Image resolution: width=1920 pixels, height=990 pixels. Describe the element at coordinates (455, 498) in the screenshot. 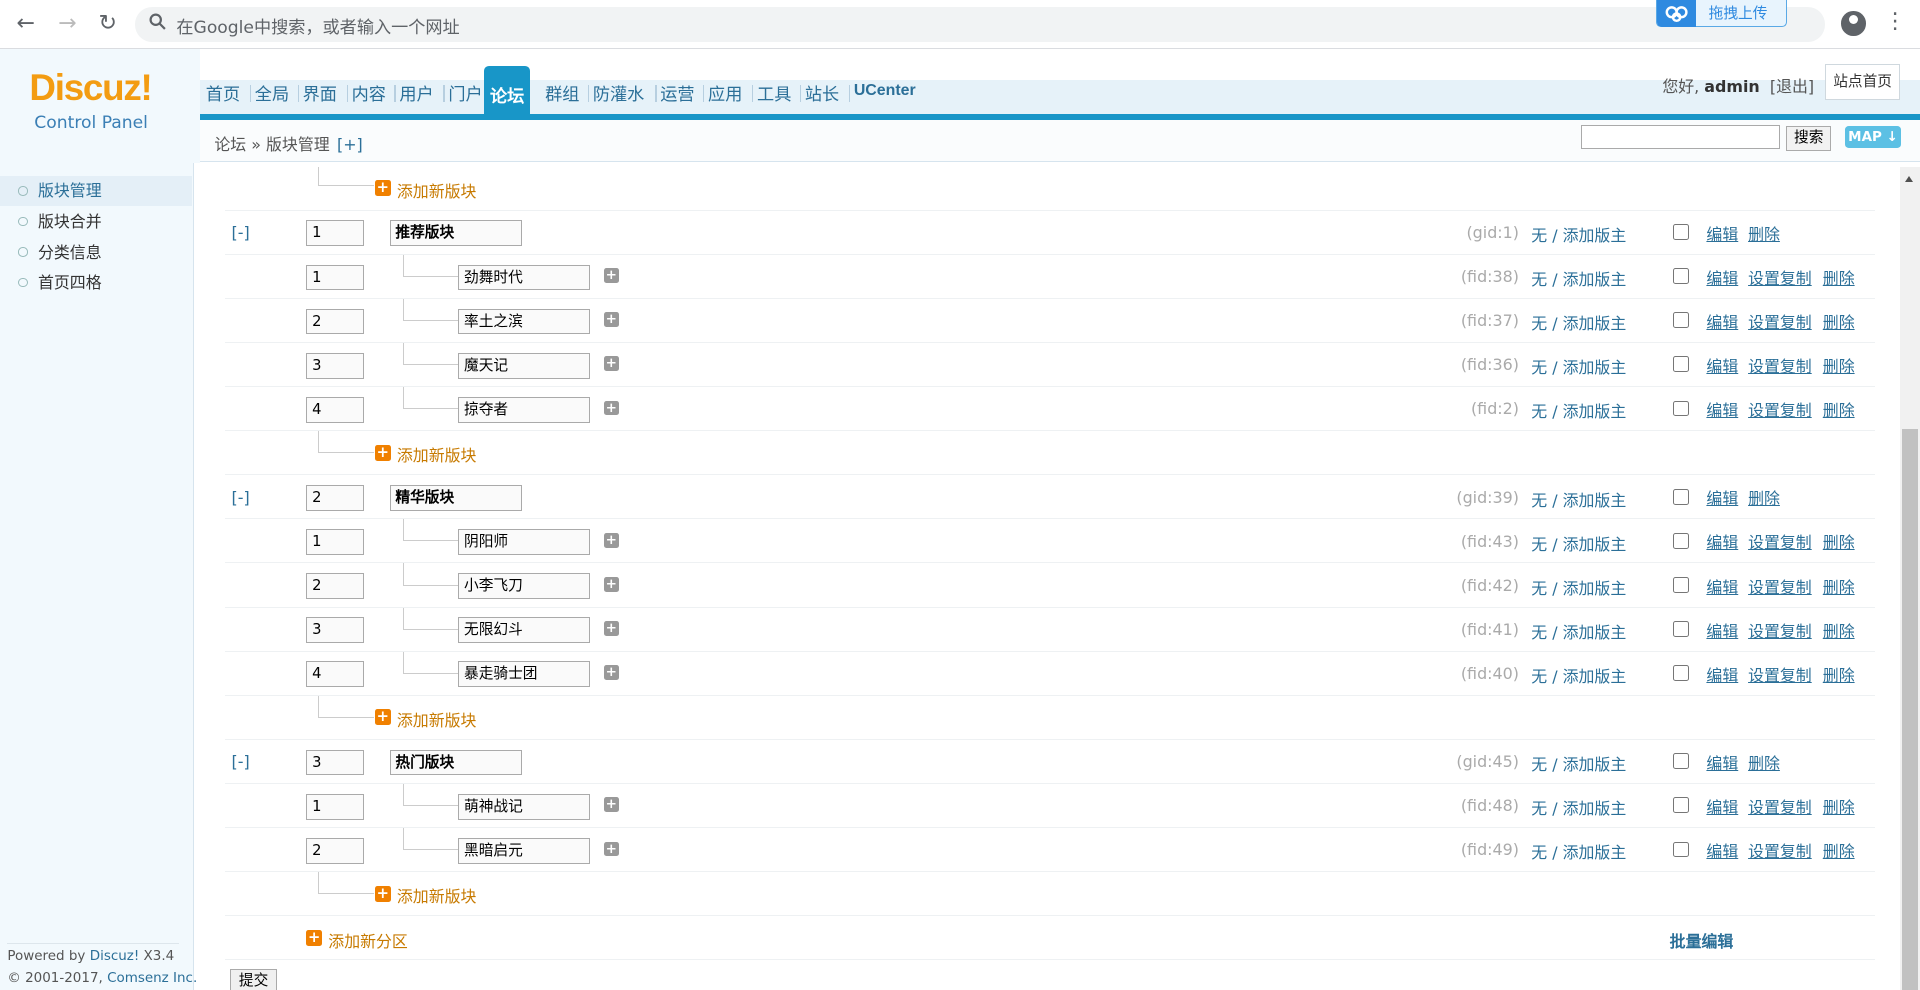

I see `group-name-input: 精华版块` at that location.